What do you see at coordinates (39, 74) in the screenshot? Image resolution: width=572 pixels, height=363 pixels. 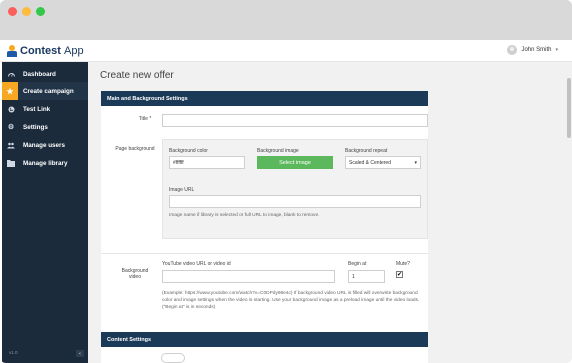 I see `sidebar-item-label: Dashboard` at bounding box center [39, 74].